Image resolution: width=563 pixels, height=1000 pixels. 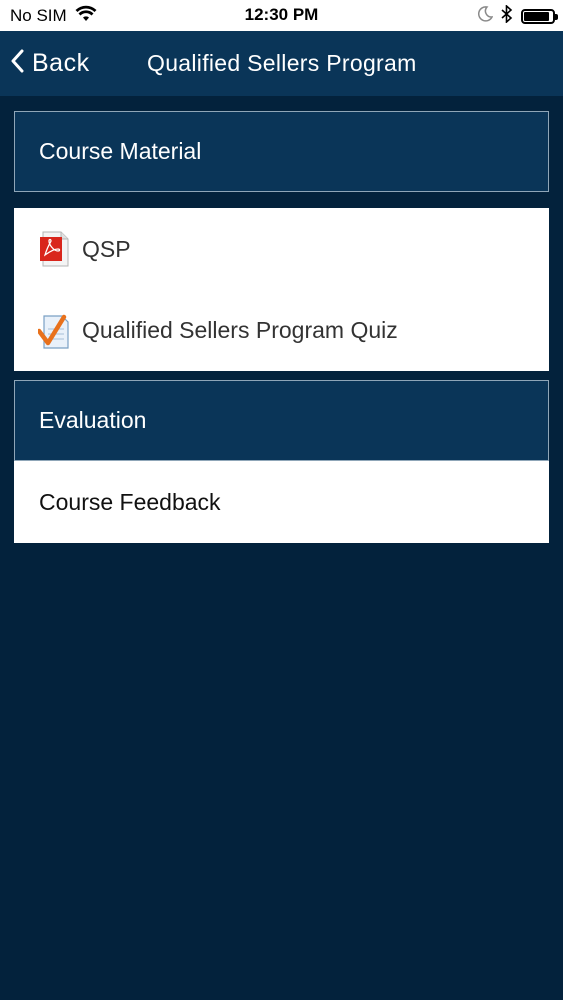 What do you see at coordinates (485, 16) in the screenshot?
I see `moon-icon` at bounding box center [485, 16].